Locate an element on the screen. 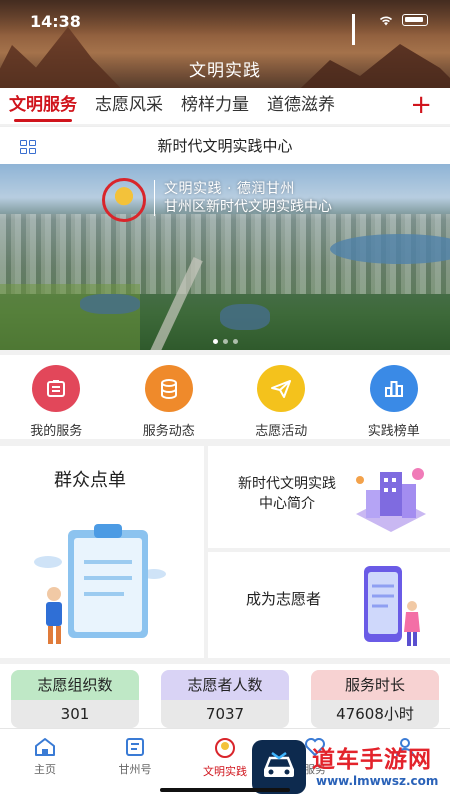 This screenshot has height=800, width=450. category-tabs: 文明服务 志愿风采 榜样力量 道德滋养 is located at coordinates (225, 106).